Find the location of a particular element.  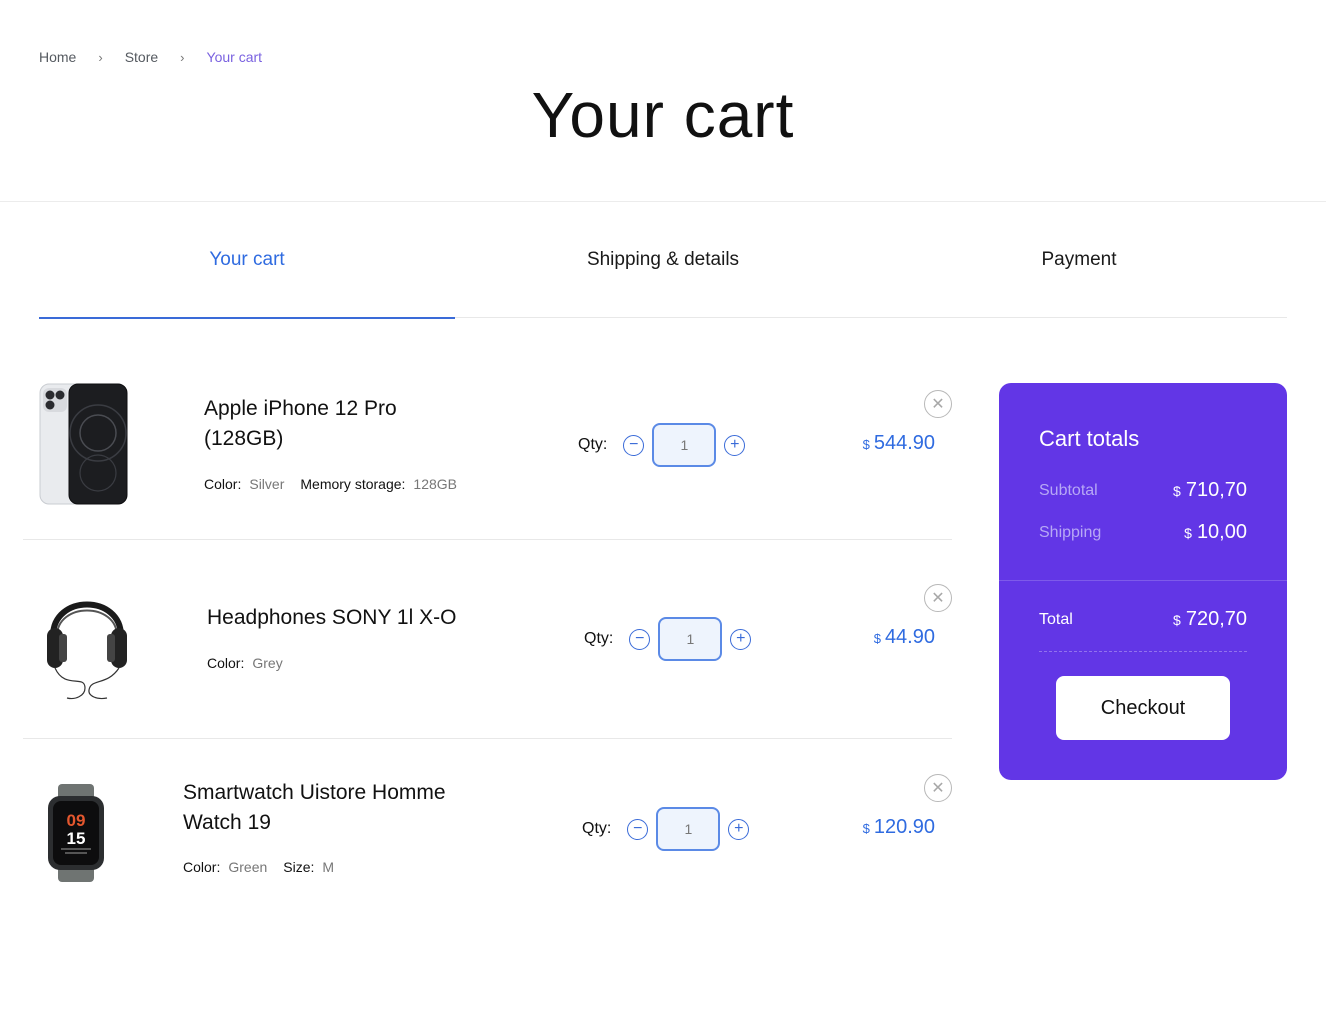

total-amount: 720,70 is located at coordinates (1216, 619).